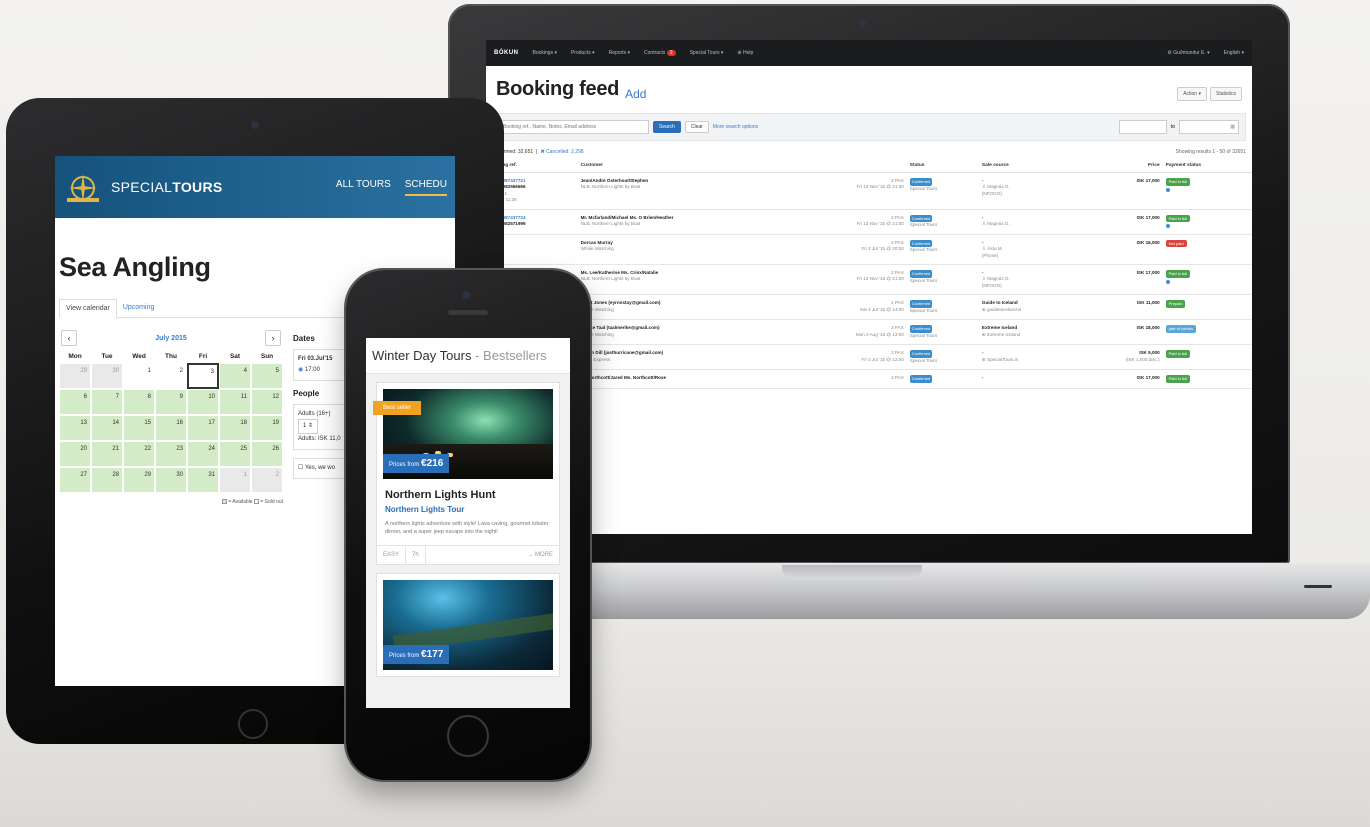 The width and height of the screenshot is (1370, 827). What do you see at coordinates (235, 376) in the screenshot?
I see `calendar-day: 4` at bounding box center [235, 376].